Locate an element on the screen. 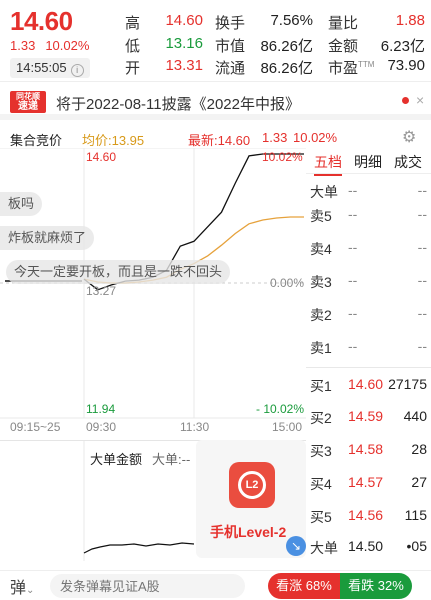 Image resolution: width=431 pixels, height=600 pixels. danmaku-item: 炸板就麻烦了 is located at coordinates (47, 238).